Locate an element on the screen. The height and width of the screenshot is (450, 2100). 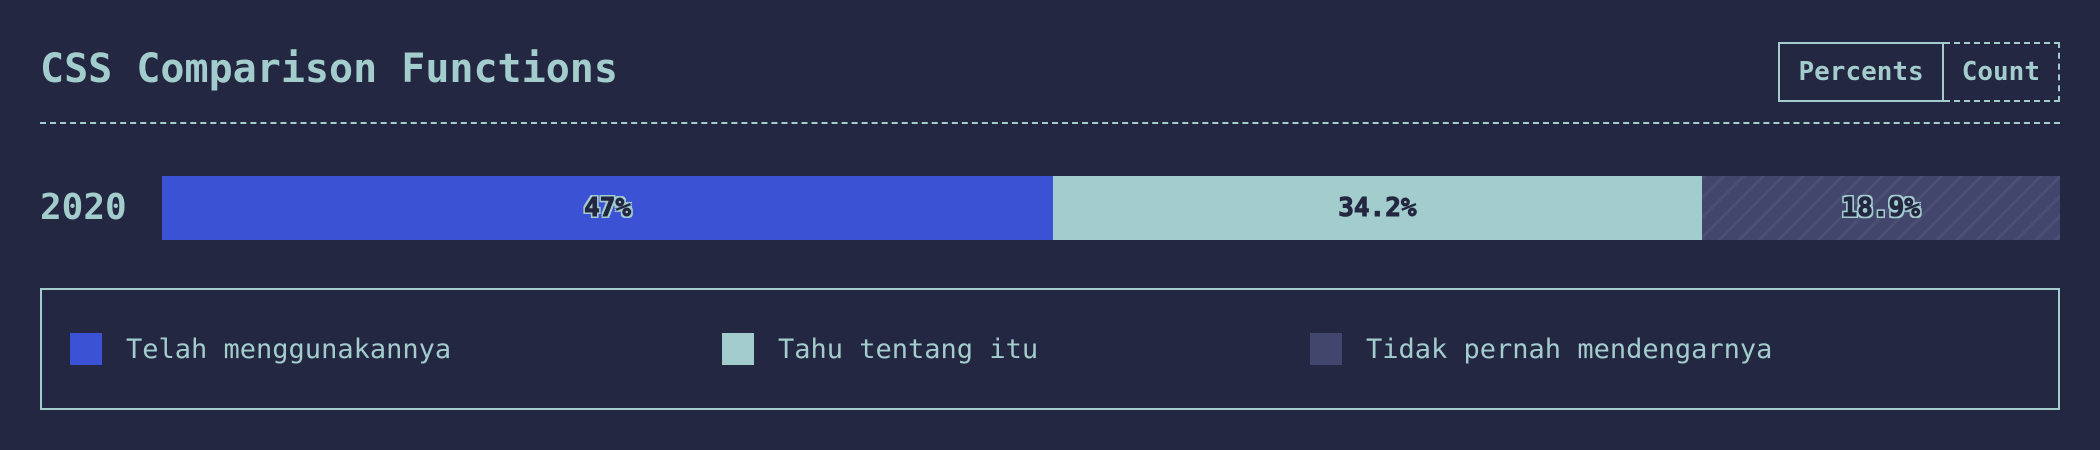
data-label: 18.9% is located at coordinates (1880, 208).